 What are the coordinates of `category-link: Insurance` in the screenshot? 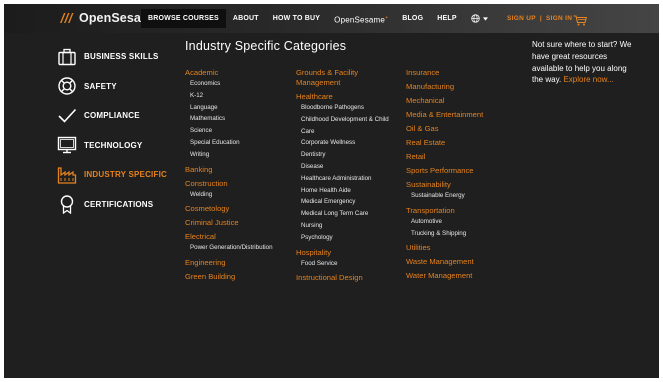 It's located at (458, 73).